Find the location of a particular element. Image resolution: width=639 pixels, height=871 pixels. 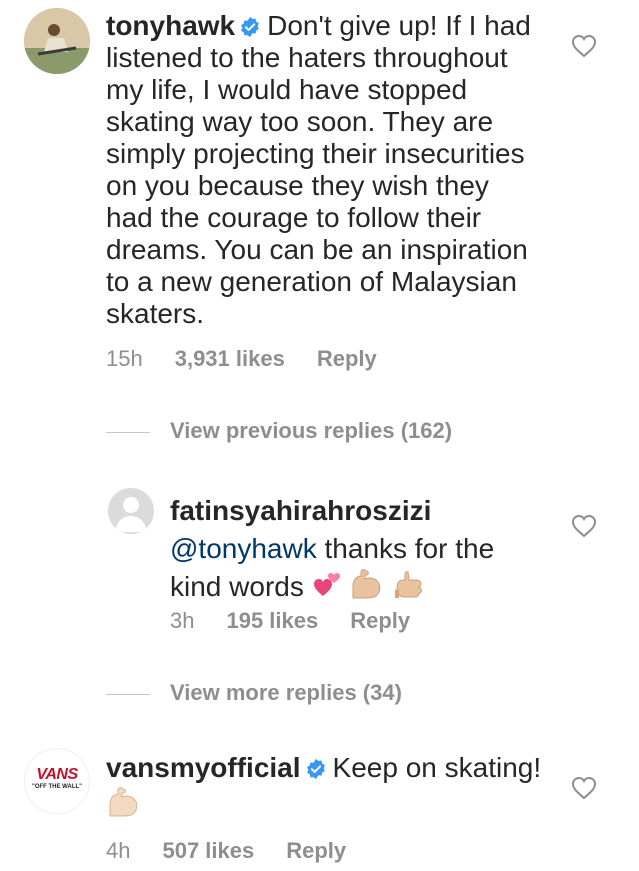

view-previous-replies: View previous replies (162) is located at coordinates (279, 431).